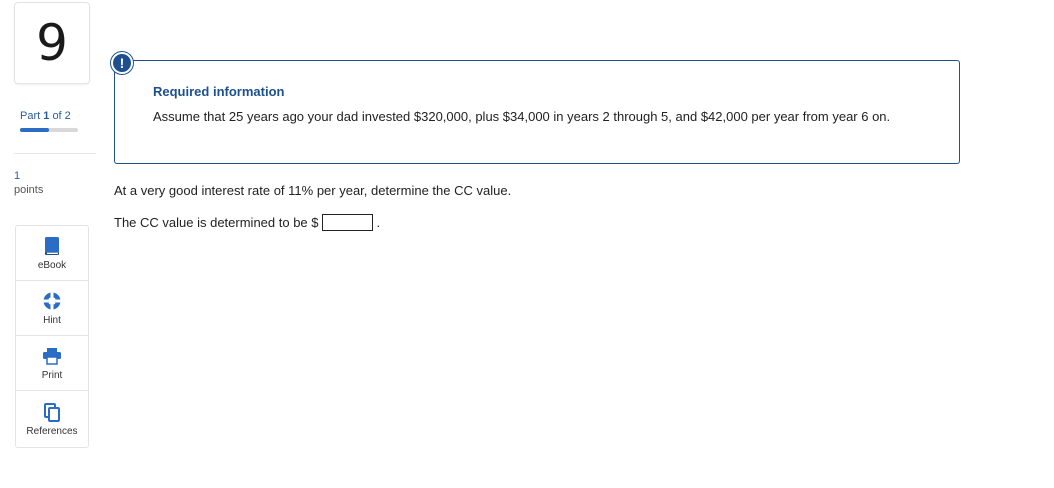 This screenshot has height=488, width=1054. What do you see at coordinates (29, 190) in the screenshot?
I see `points-label: points` at bounding box center [29, 190].